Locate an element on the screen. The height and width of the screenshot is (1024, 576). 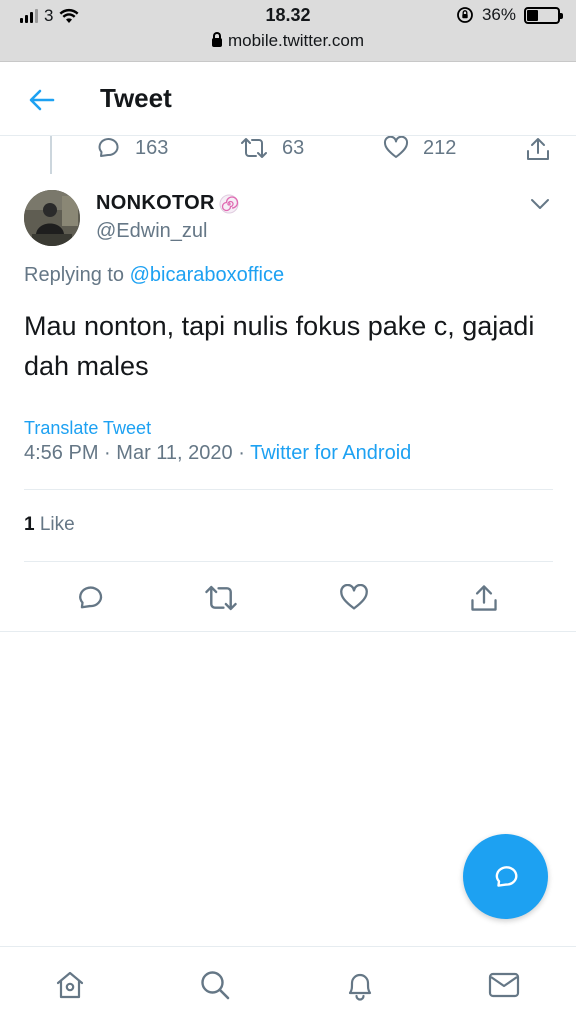
parent-like-button: 212 is located at coordinates (419, 148).